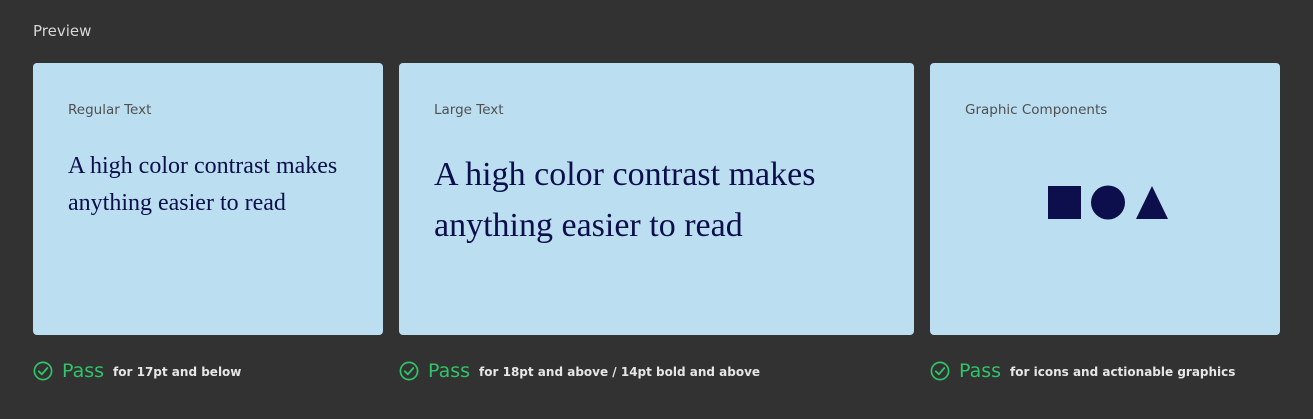 This screenshot has height=419, width=1313. I want to click on circle-icon, so click(1108, 202).